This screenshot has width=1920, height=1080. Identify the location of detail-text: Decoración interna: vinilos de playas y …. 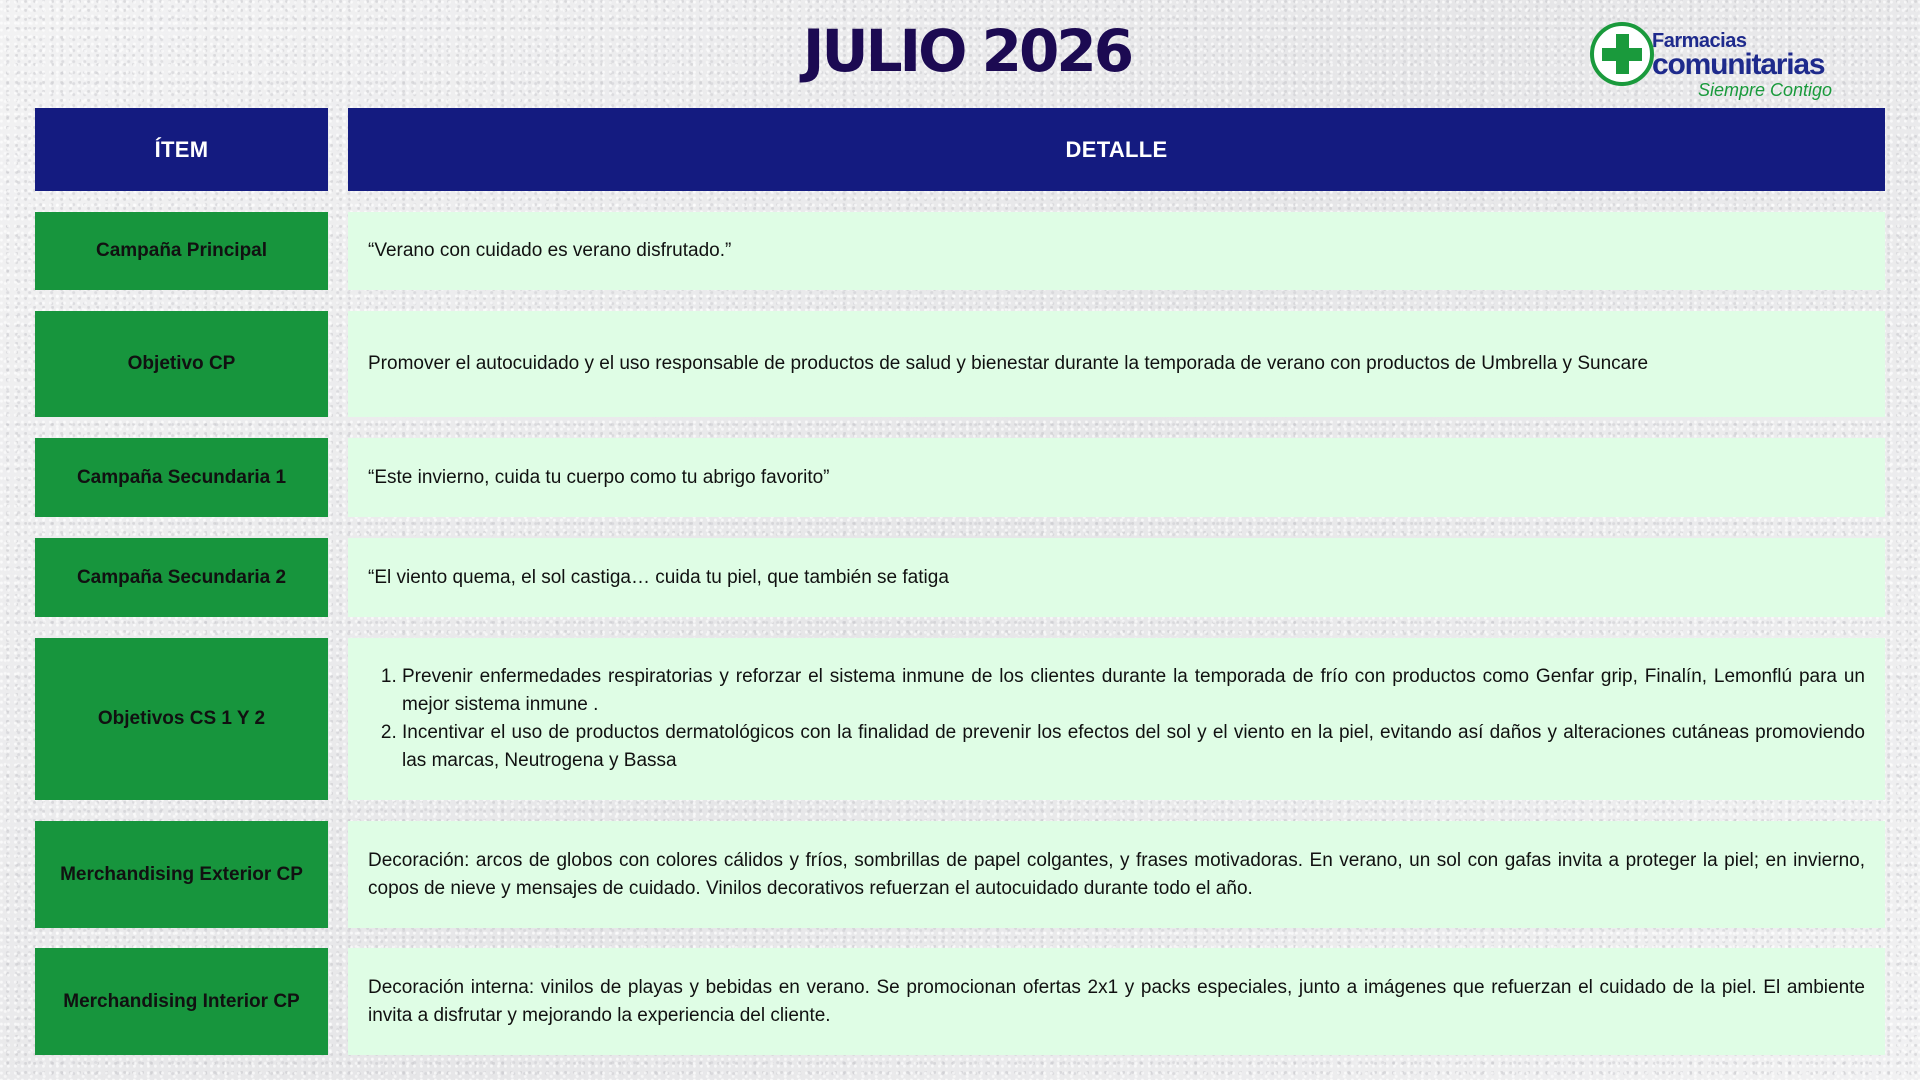
(1116, 1001).